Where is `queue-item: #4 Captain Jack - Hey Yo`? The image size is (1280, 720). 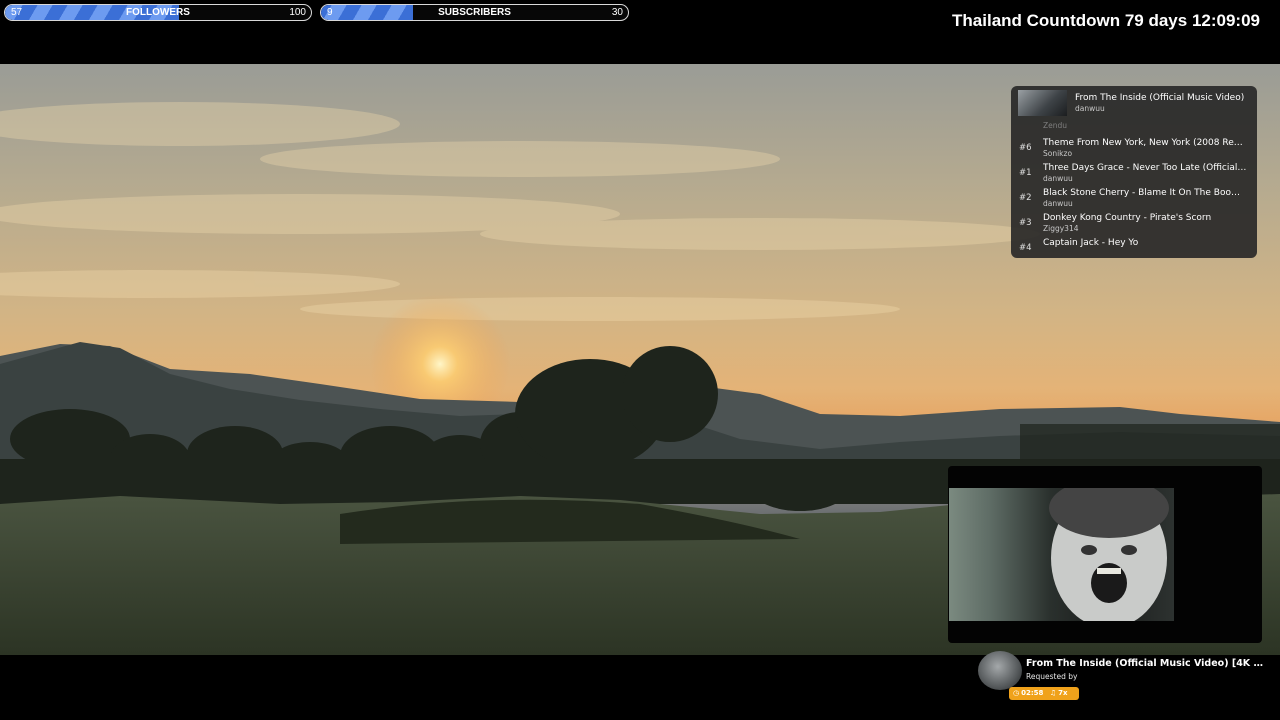
queue-item: #4 Captain Jack - Hey Yo is located at coordinates (1134, 246).